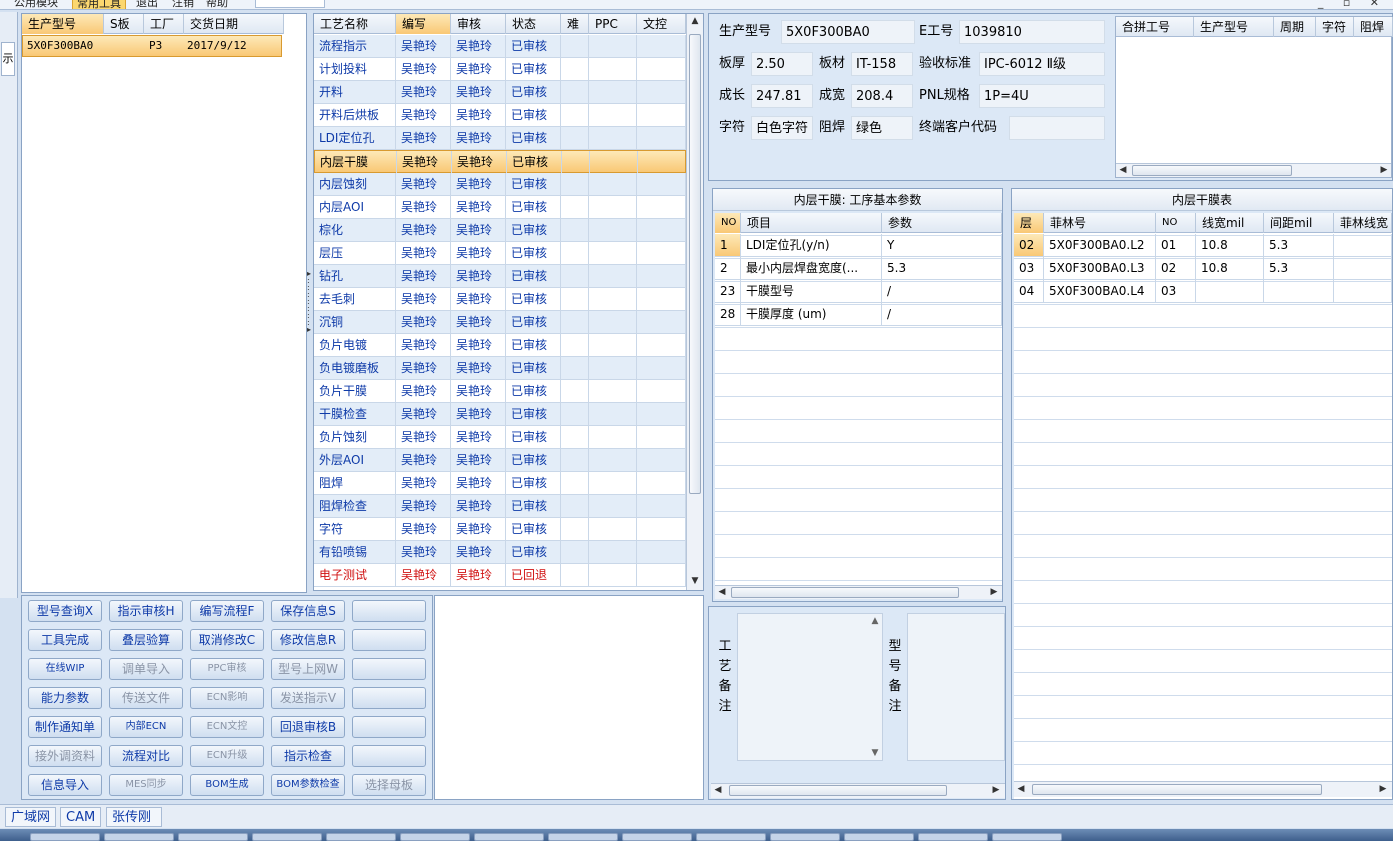 Image resolution: width=1393 pixels, height=841 pixels. What do you see at coordinates (65, 756) in the screenshot?
I see `action-button: 接外调资料` at bounding box center [65, 756].